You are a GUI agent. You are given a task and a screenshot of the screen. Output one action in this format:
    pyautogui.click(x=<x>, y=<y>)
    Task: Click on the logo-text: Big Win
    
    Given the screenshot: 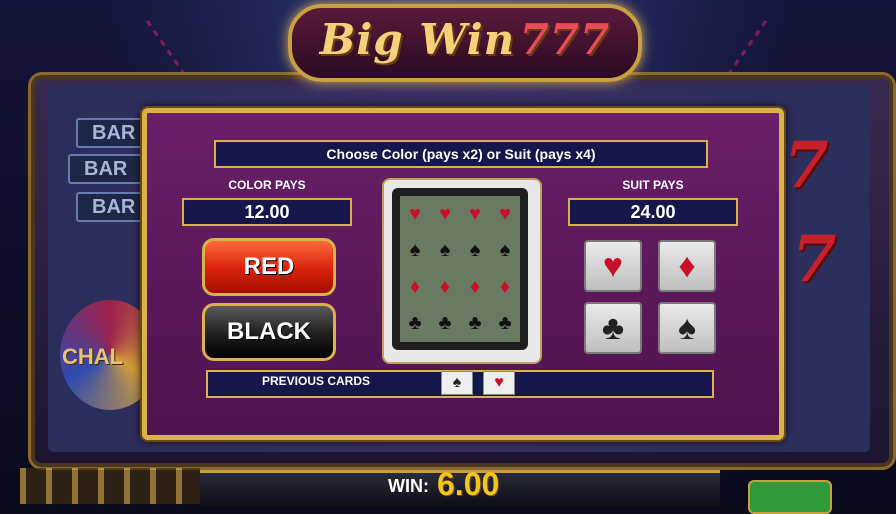 What is the action you would take?
    pyautogui.click(x=417, y=39)
    